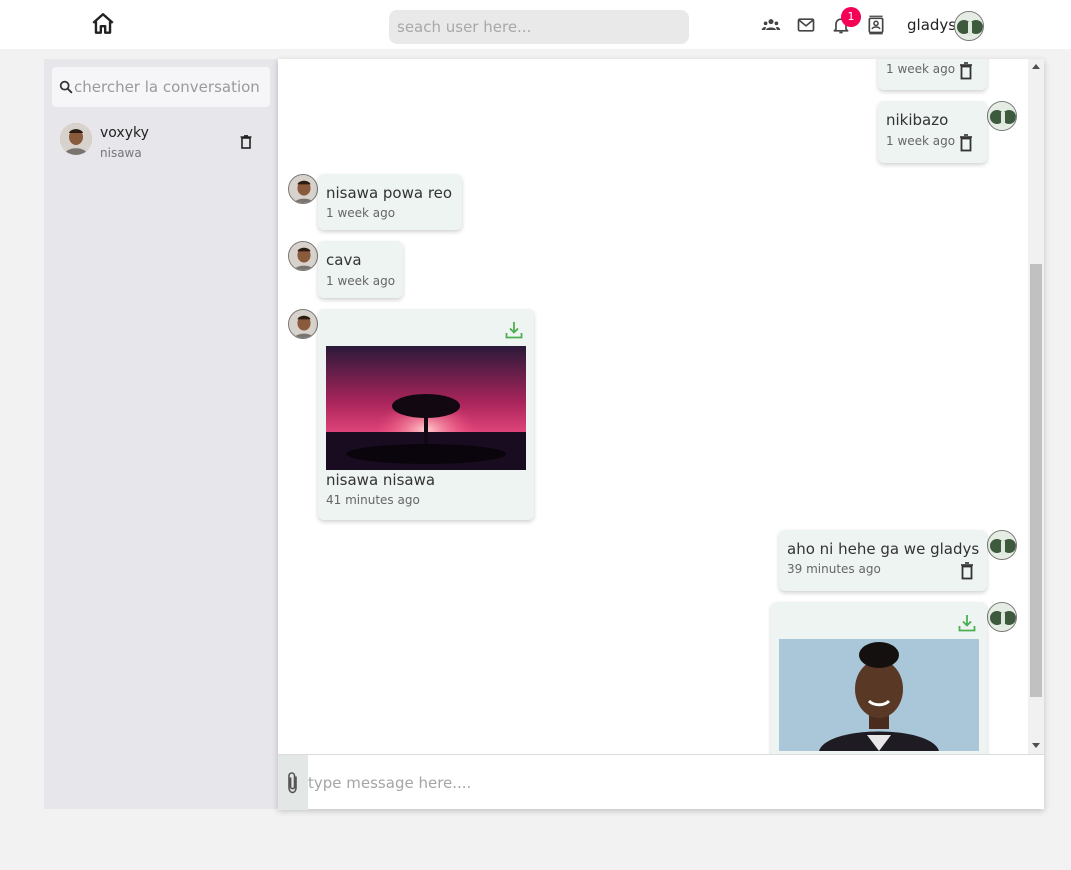 This screenshot has width=1071, height=870. Describe the element at coordinates (103, 24) in the screenshot. I see `home-icon` at that location.